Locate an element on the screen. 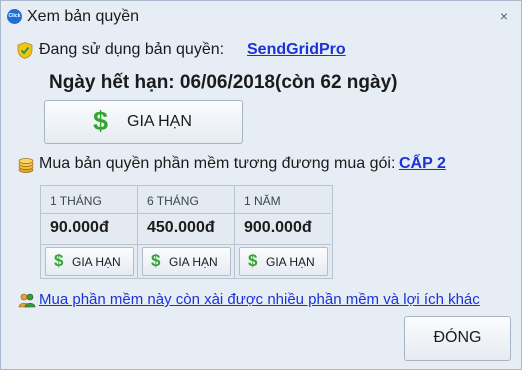 This screenshot has width=522, height=370. close-icon: × is located at coordinates (504, 16).